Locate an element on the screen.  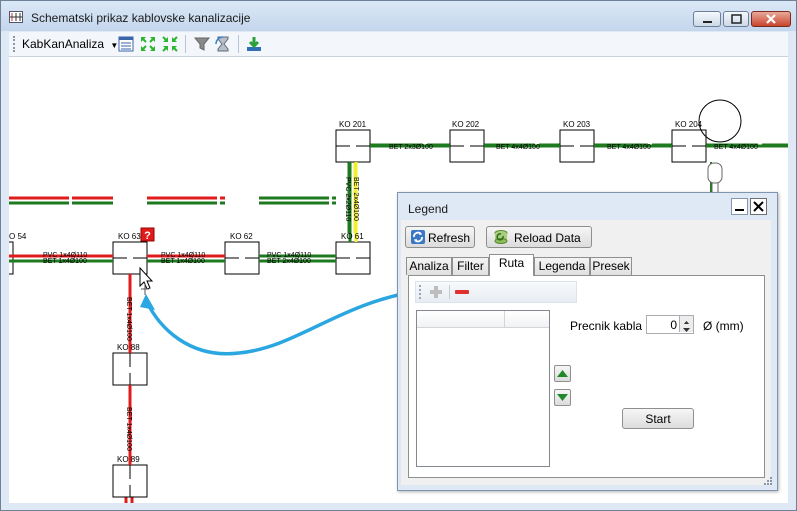
add-icon is located at coordinates (436, 292).